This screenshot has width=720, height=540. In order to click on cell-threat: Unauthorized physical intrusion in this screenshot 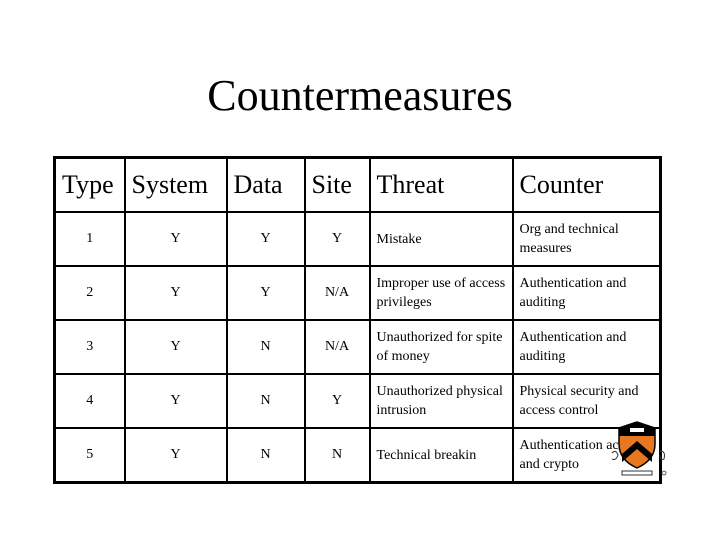, I will do `click(441, 401)`.